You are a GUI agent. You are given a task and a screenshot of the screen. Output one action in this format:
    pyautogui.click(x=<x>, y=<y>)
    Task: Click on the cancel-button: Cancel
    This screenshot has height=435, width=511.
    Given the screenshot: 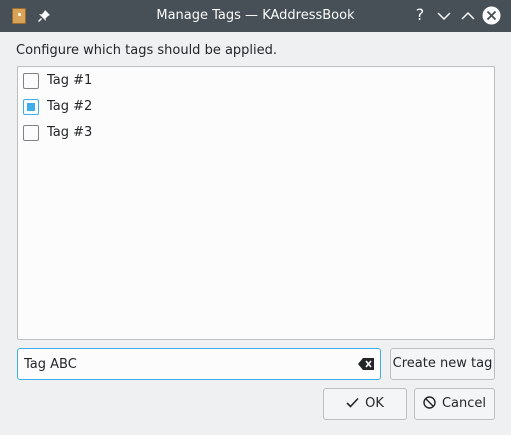 What is the action you would take?
    pyautogui.click(x=454, y=404)
    